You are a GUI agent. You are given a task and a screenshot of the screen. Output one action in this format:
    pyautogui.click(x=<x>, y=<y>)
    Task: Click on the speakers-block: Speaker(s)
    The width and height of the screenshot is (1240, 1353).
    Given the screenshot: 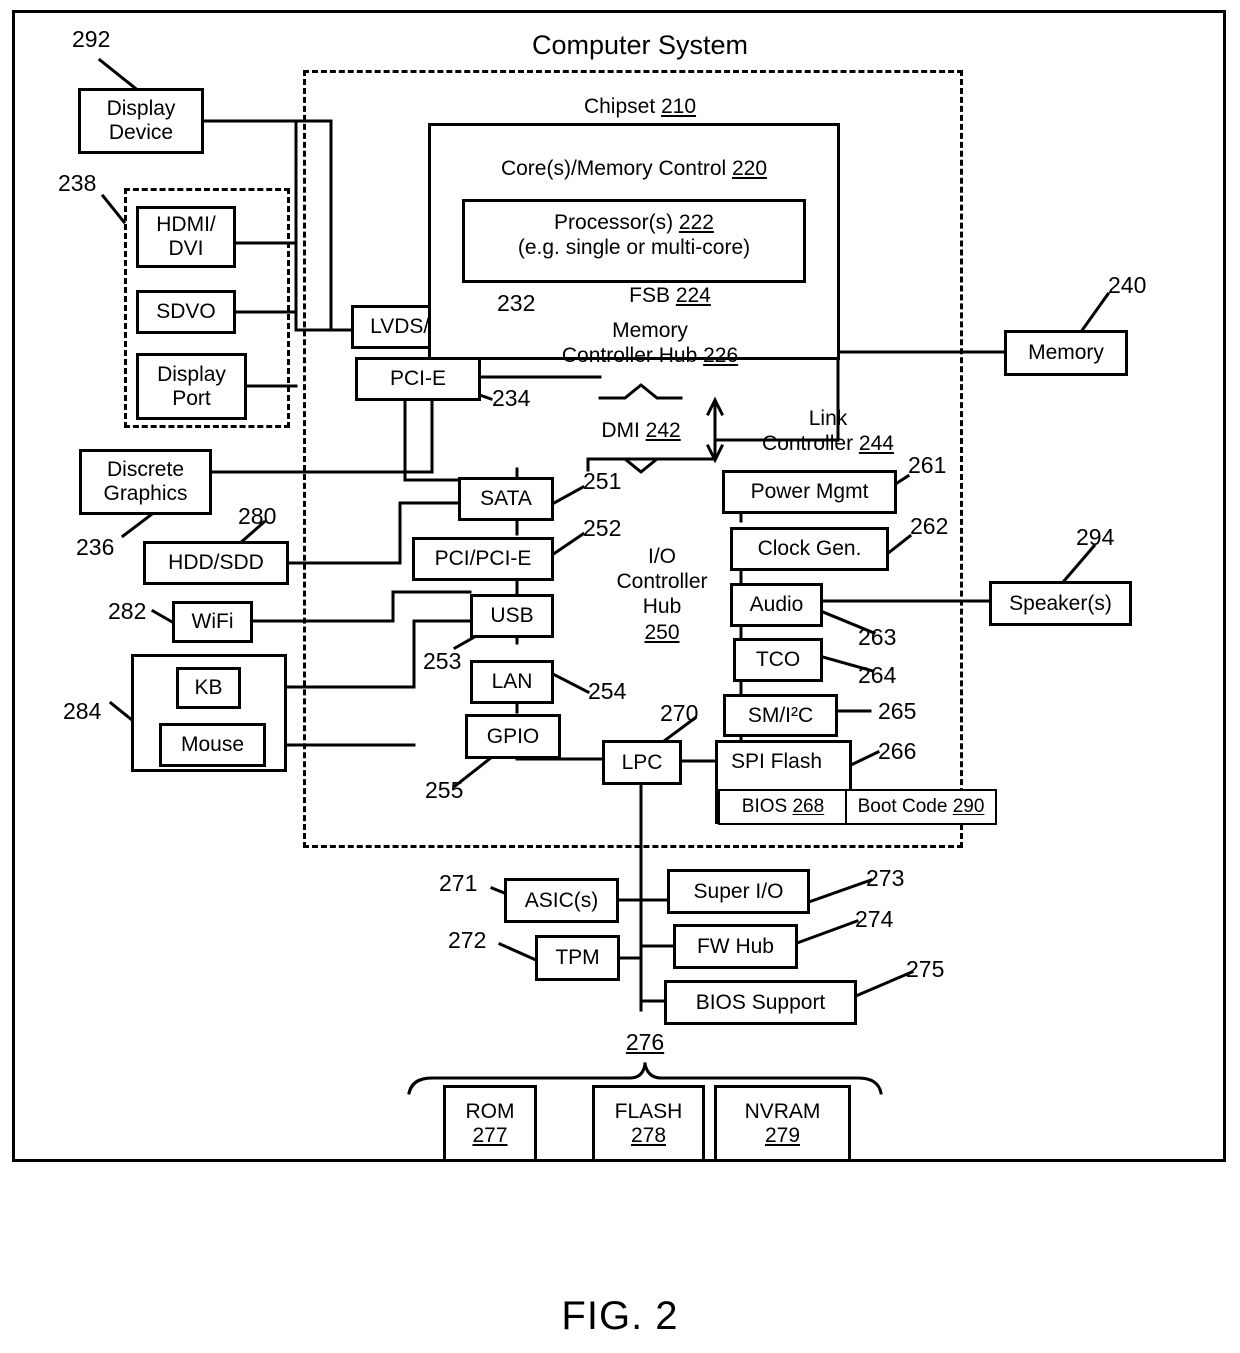 What is the action you would take?
    pyautogui.click(x=1060, y=603)
    